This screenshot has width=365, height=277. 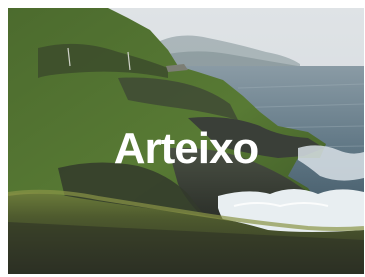 I want to click on arteixo-wordmark: Arteixo, so click(x=187, y=148).